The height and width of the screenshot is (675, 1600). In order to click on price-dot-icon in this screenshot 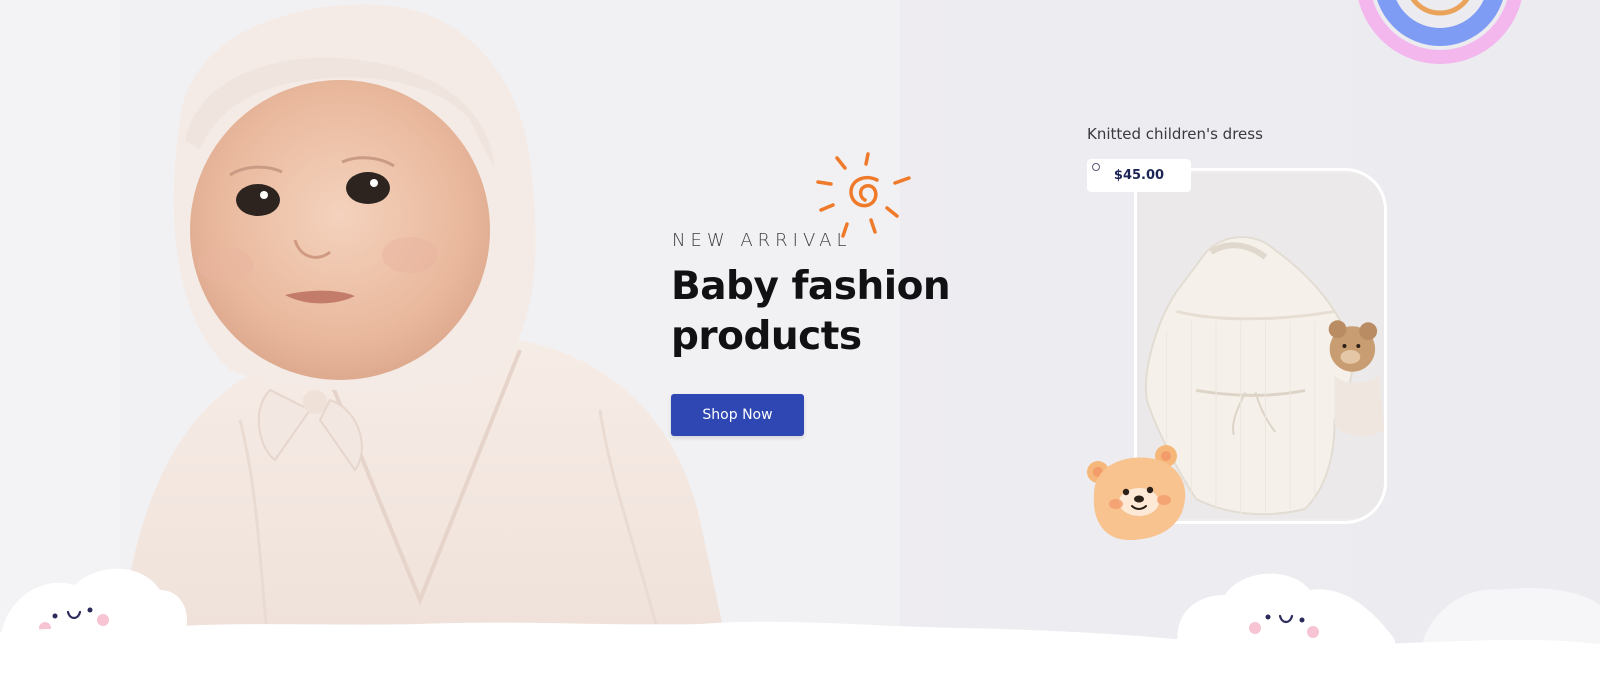, I will do `click(1096, 167)`.